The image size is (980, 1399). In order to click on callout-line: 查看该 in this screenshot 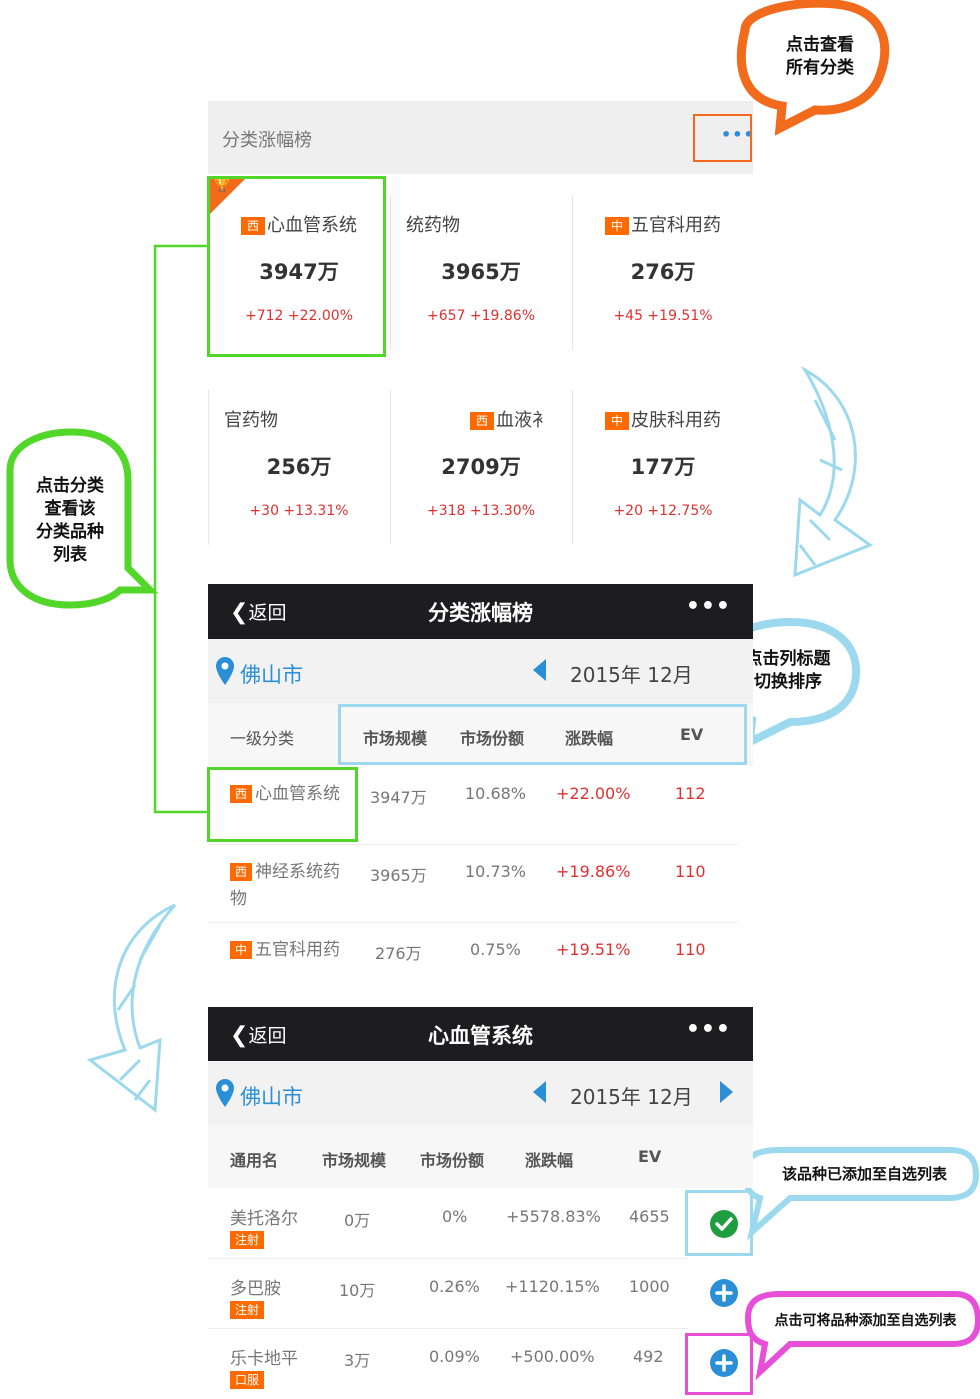, I will do `click(70, 509)`.